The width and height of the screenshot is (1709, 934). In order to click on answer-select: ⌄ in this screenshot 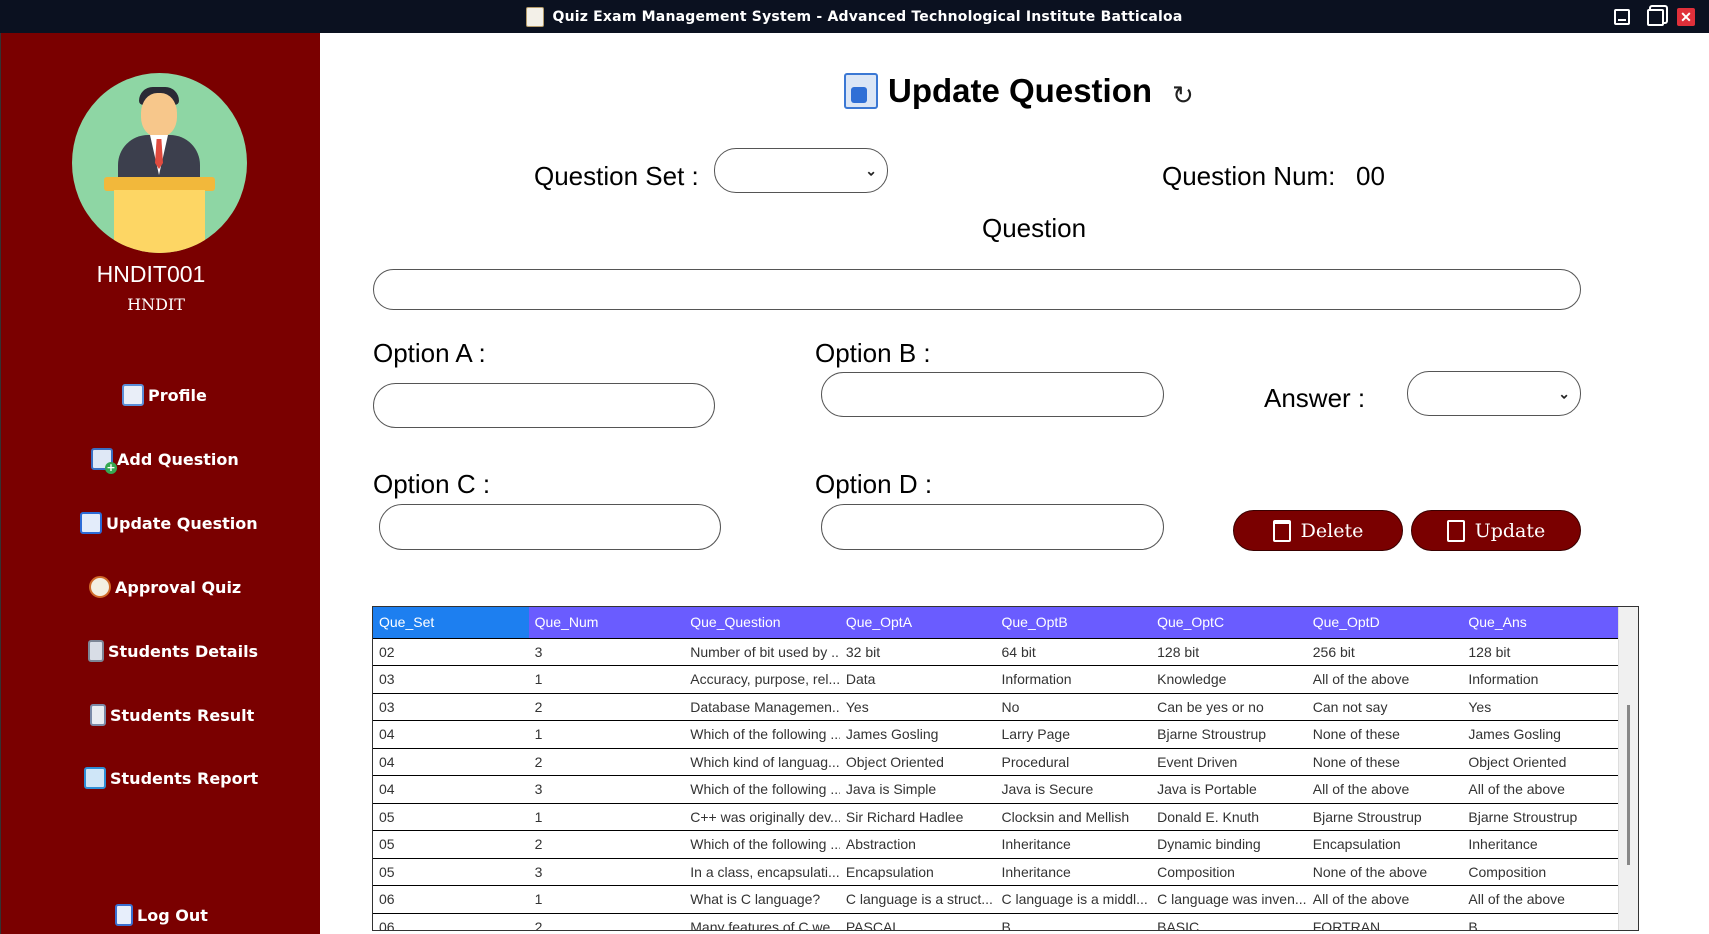, I will do `click(1494, 393)`.